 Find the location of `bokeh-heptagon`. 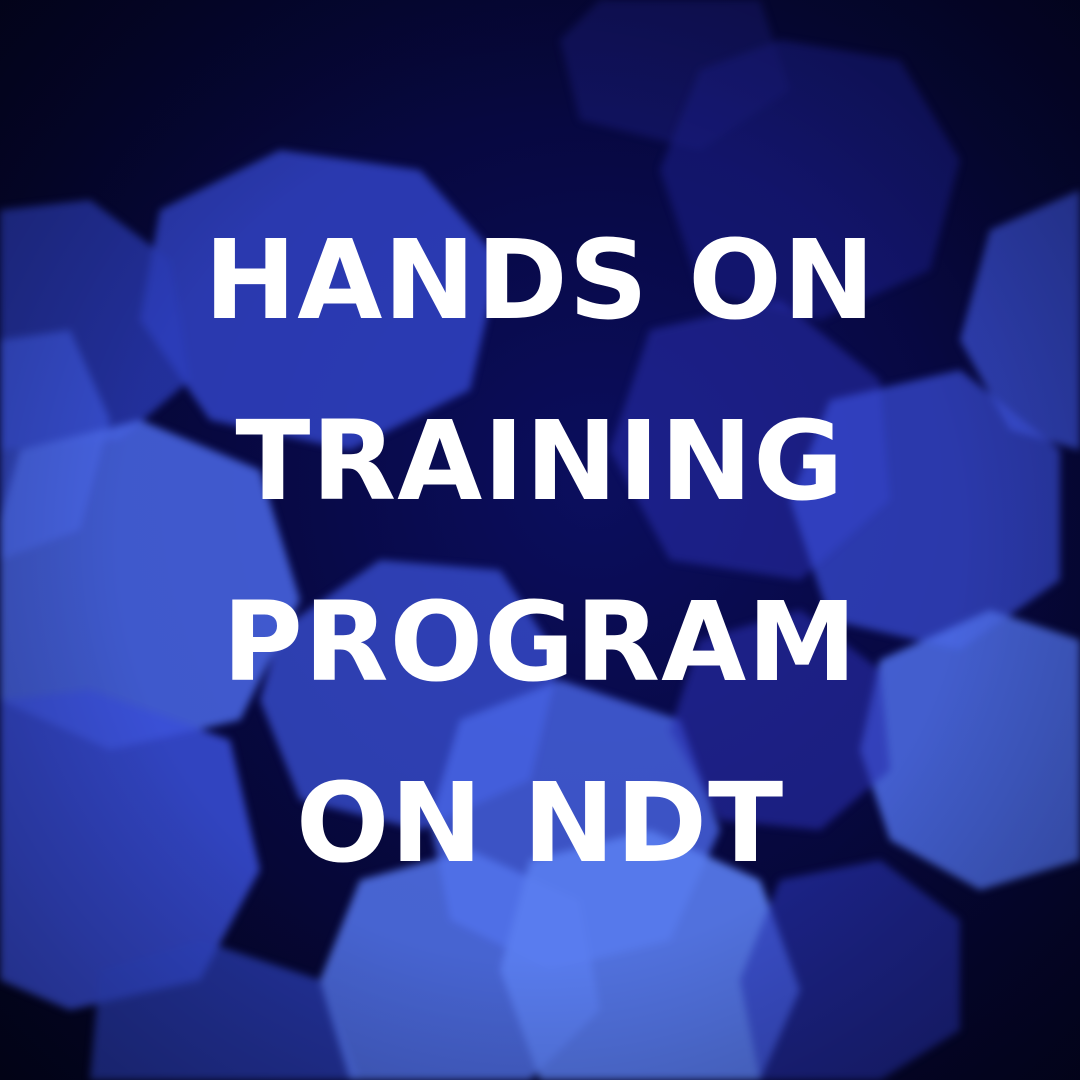

bokeh-heptagon is located at coordinates (225, 1010).